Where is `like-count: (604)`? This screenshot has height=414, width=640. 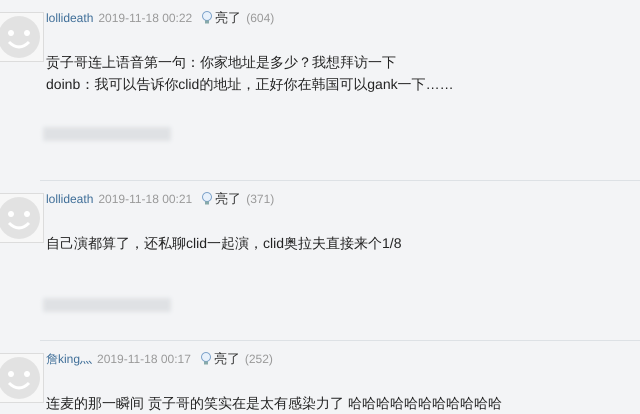 like-count: (604) is located at coordinates (260, 18).